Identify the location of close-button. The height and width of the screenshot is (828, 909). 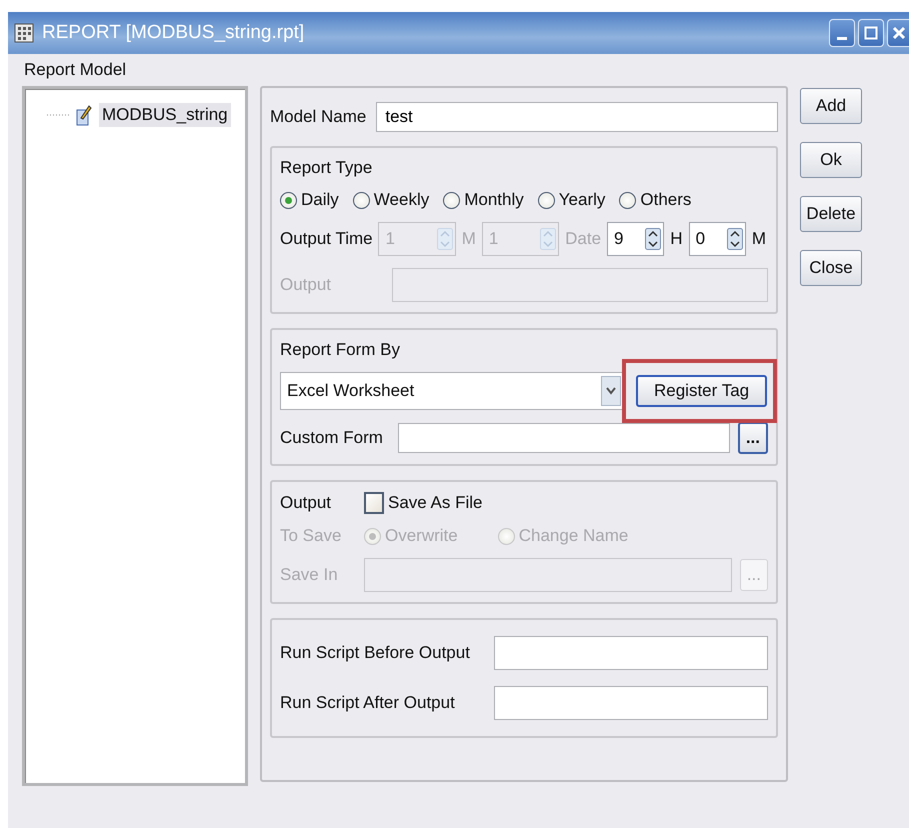
(898, 33).